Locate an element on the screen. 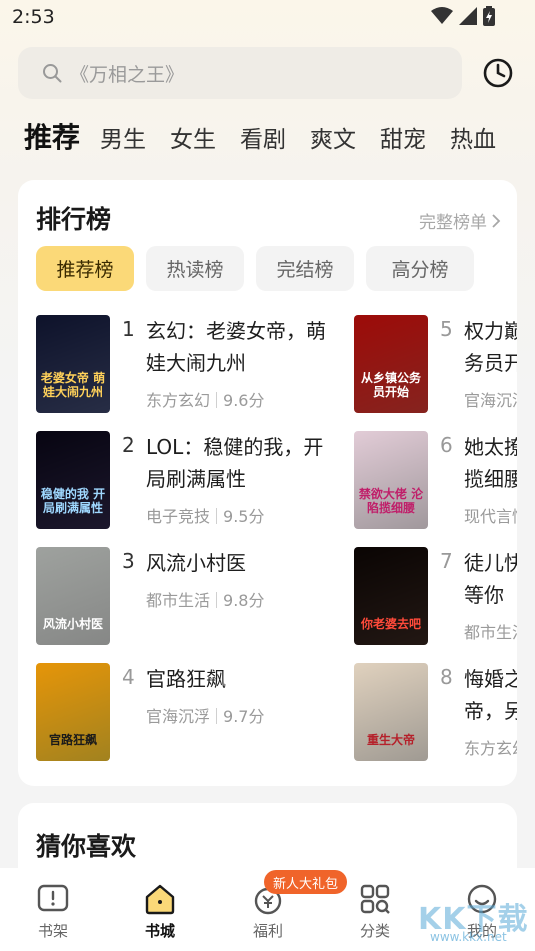  wifi-icon is located at coordinates (442, 15).